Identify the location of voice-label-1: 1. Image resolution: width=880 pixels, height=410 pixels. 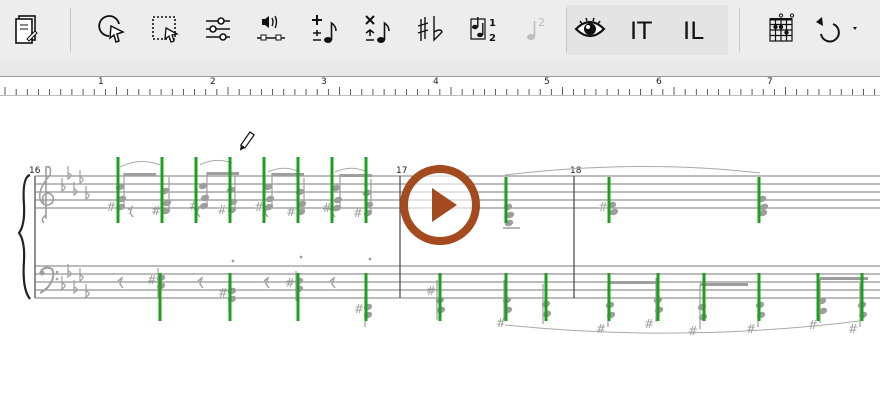
(492, 23).